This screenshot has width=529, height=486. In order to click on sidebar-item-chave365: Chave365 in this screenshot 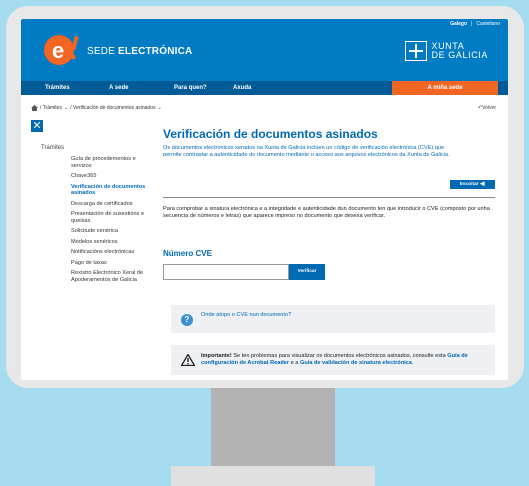, I will do `click(110, 176)`.